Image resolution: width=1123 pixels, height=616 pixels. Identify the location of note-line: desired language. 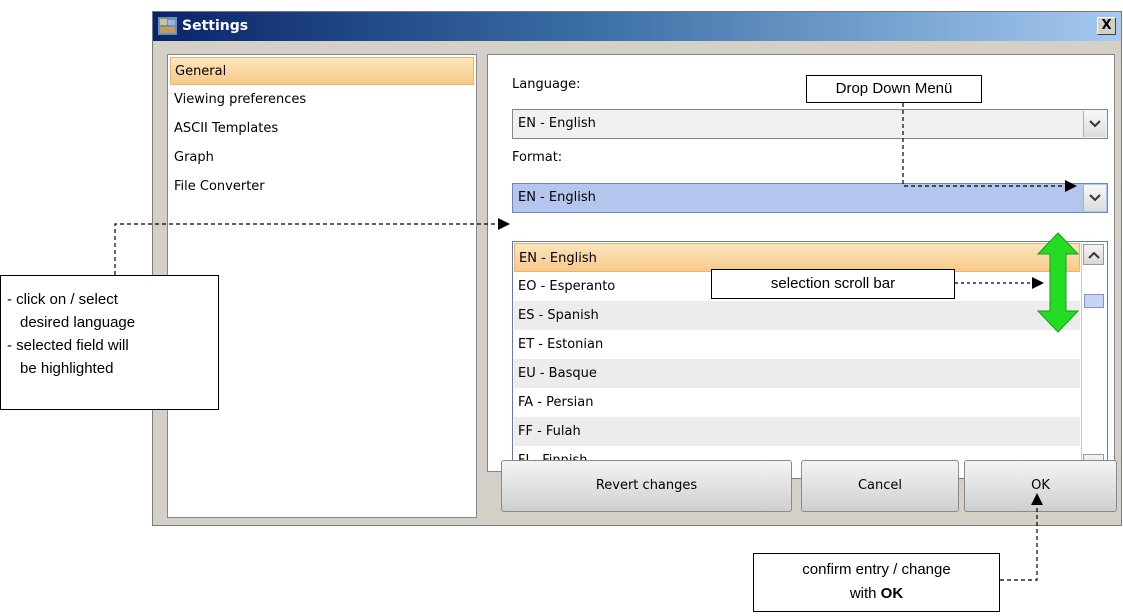
(78, 322).